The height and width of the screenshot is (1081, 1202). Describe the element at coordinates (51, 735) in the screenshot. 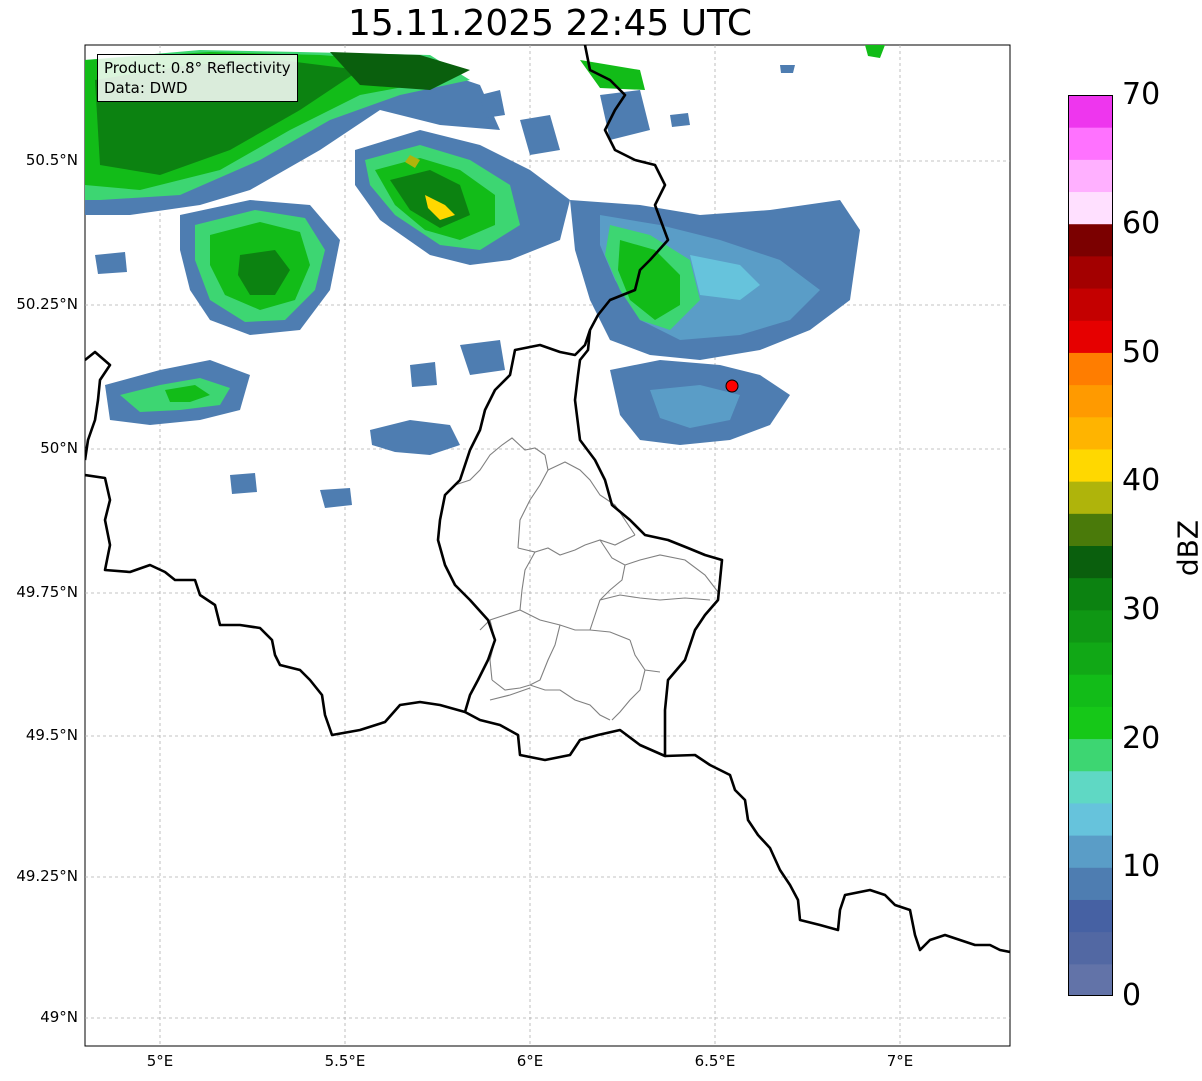

I see `lat-tick-49.5: 49.5°N` at that location.